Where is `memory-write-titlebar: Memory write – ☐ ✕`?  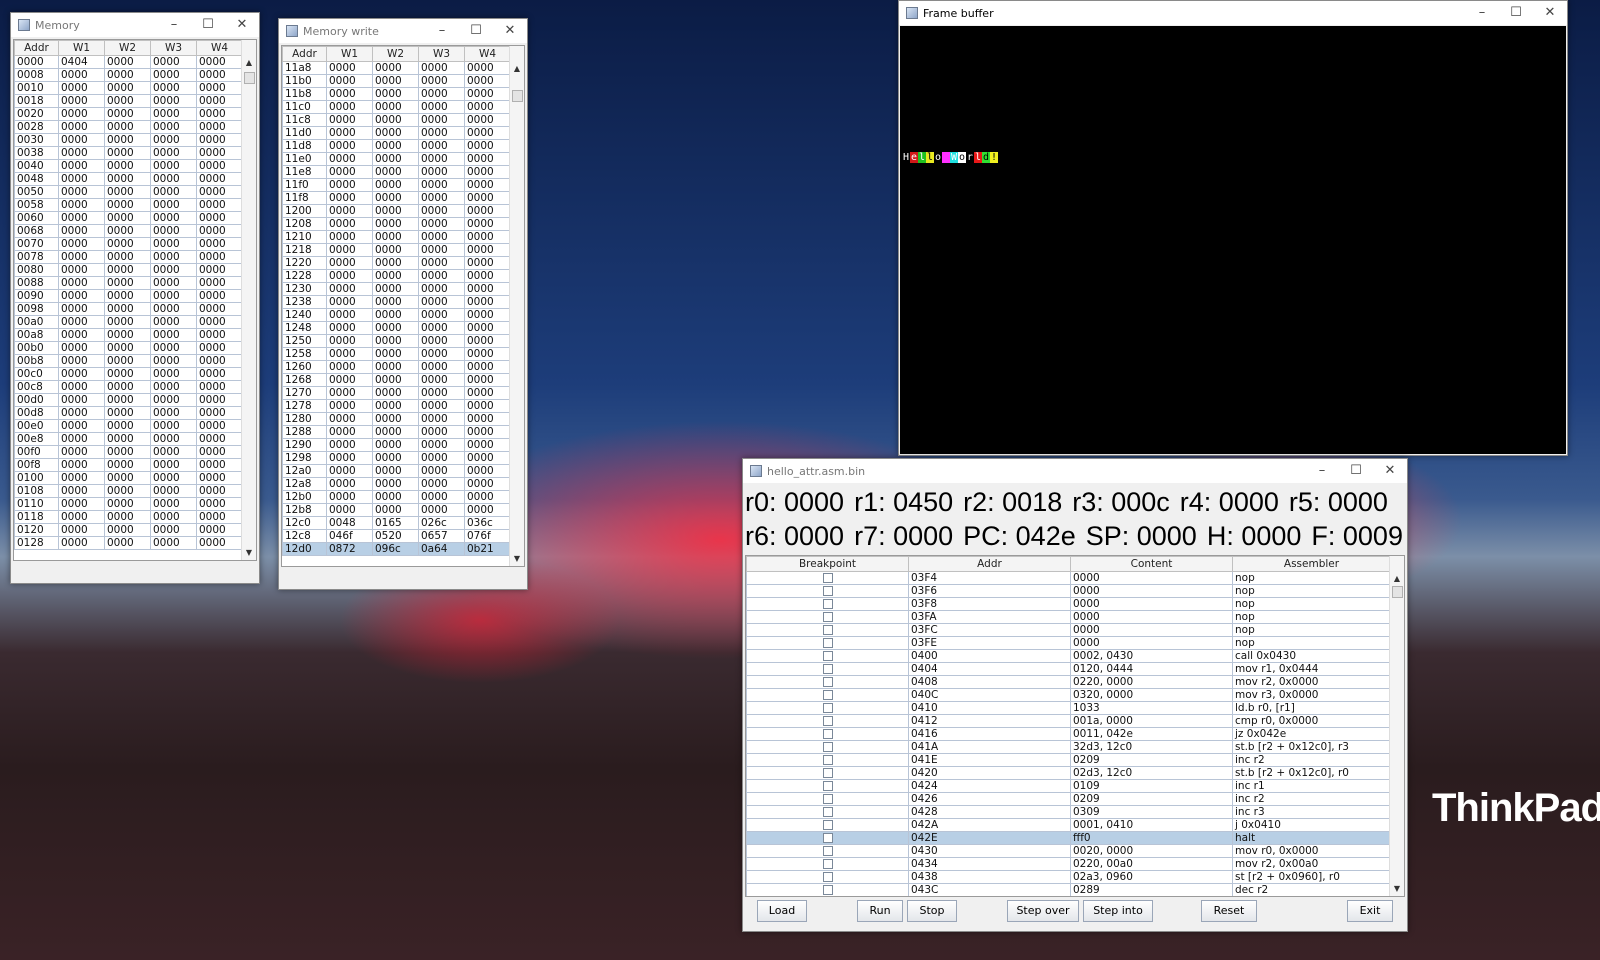 memory-write-titlebar: Memory write – ☐ ✕ is located at coordinates (403, 31).